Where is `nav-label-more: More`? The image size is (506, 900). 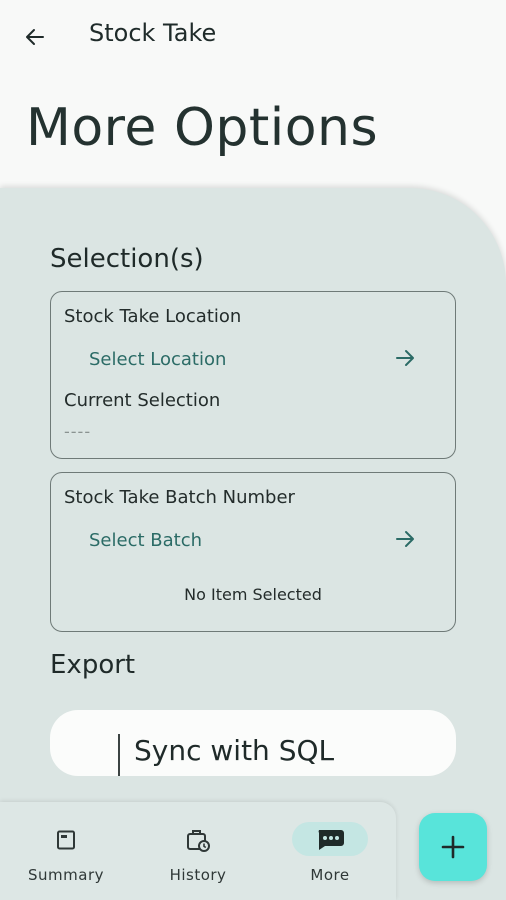
nav-label-more: More is located at coordinates (330, 875).